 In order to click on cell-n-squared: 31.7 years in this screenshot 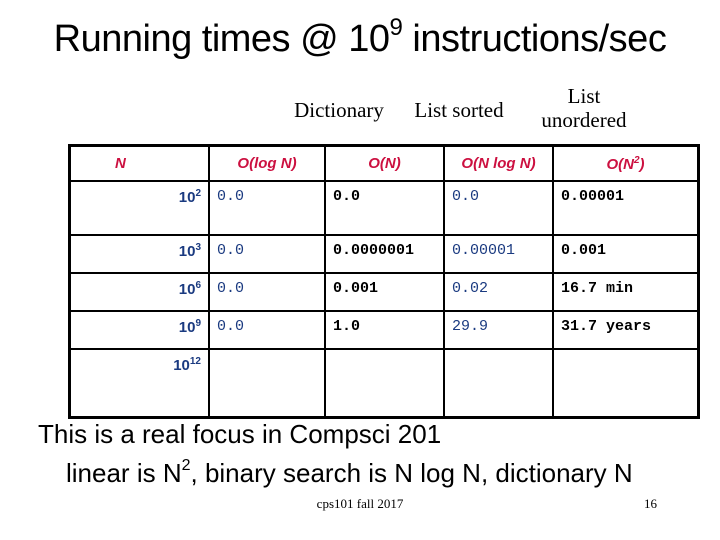, I will do `click(626, 330)`.